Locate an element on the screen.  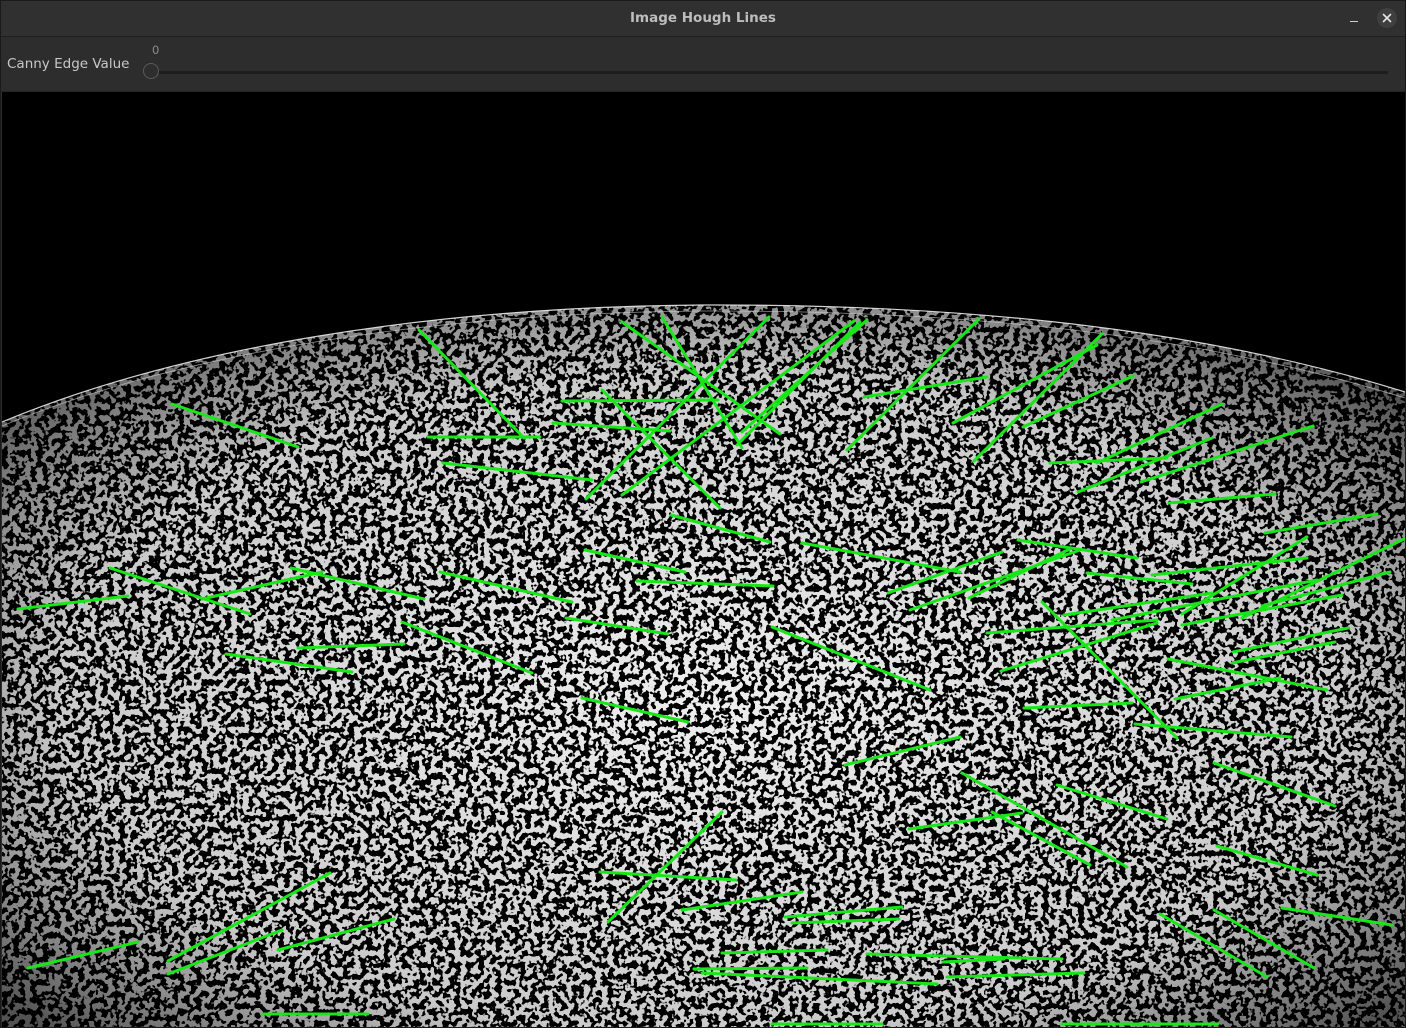
close-button is located at coordinates (1387, 18).